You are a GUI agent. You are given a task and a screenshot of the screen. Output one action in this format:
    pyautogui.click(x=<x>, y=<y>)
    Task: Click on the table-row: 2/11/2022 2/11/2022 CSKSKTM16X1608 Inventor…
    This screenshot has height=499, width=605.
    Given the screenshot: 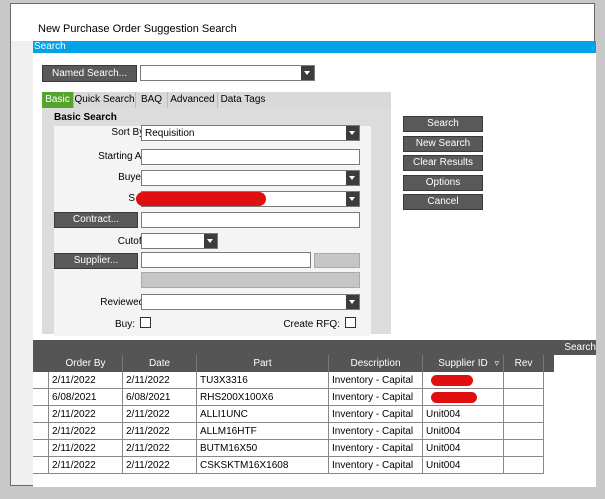 What is the action you would take?
    pyautogui.click(x=293, y=465)
    